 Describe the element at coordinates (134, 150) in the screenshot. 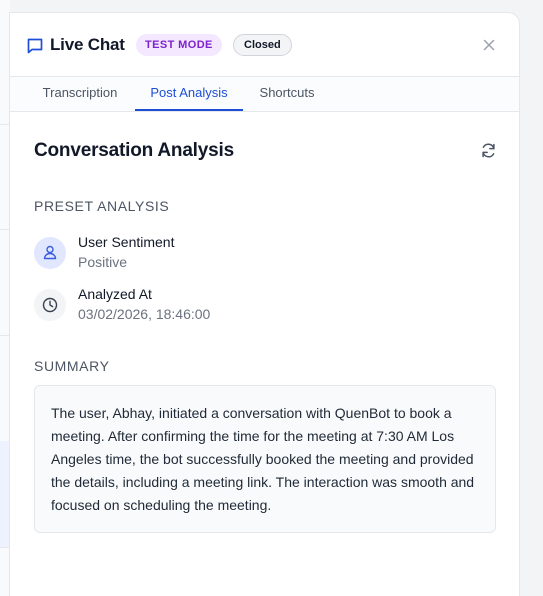

I see `section-title: Conversation Analysis` at that location.